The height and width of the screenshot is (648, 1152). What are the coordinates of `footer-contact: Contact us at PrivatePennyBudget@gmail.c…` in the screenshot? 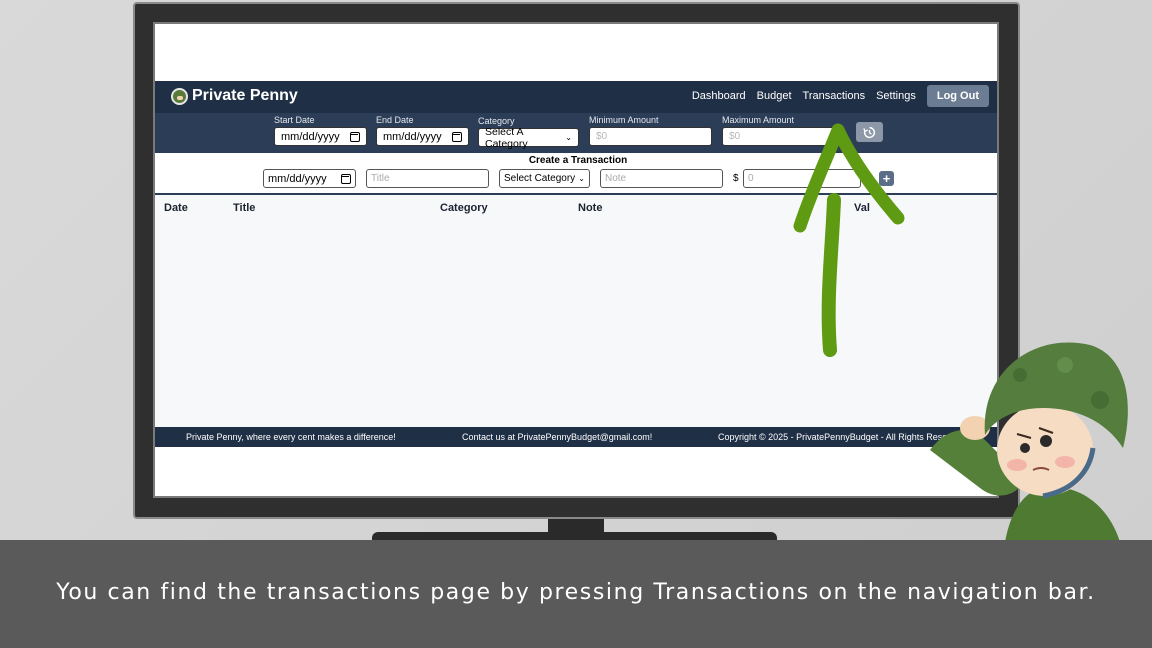 It's located at (557, 437).